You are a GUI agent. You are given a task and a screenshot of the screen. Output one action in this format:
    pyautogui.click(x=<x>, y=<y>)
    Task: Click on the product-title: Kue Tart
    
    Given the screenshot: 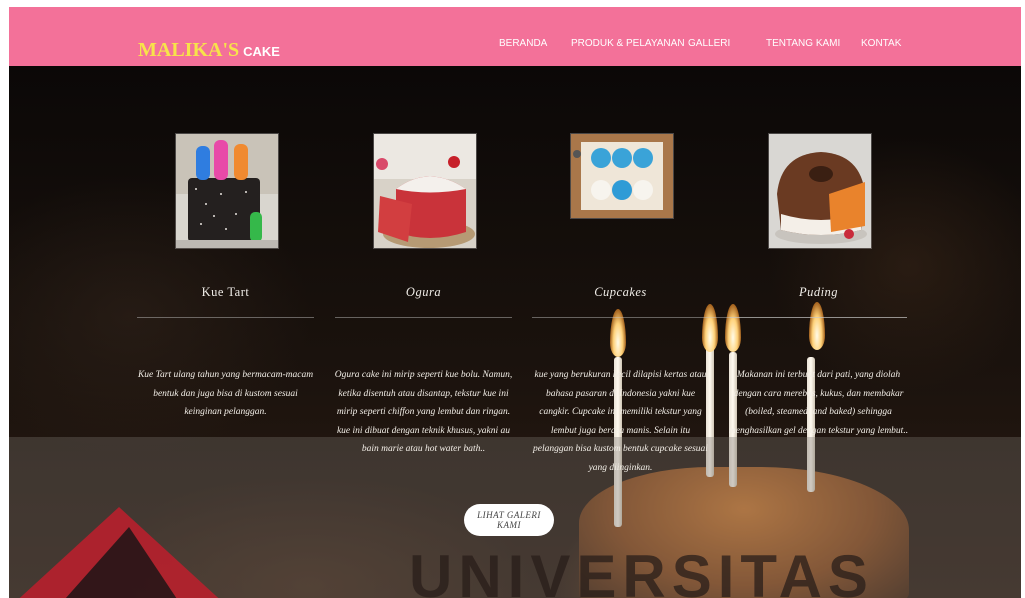 What is the action you would take?
    pyautogui.click(x=225, y=292)
    